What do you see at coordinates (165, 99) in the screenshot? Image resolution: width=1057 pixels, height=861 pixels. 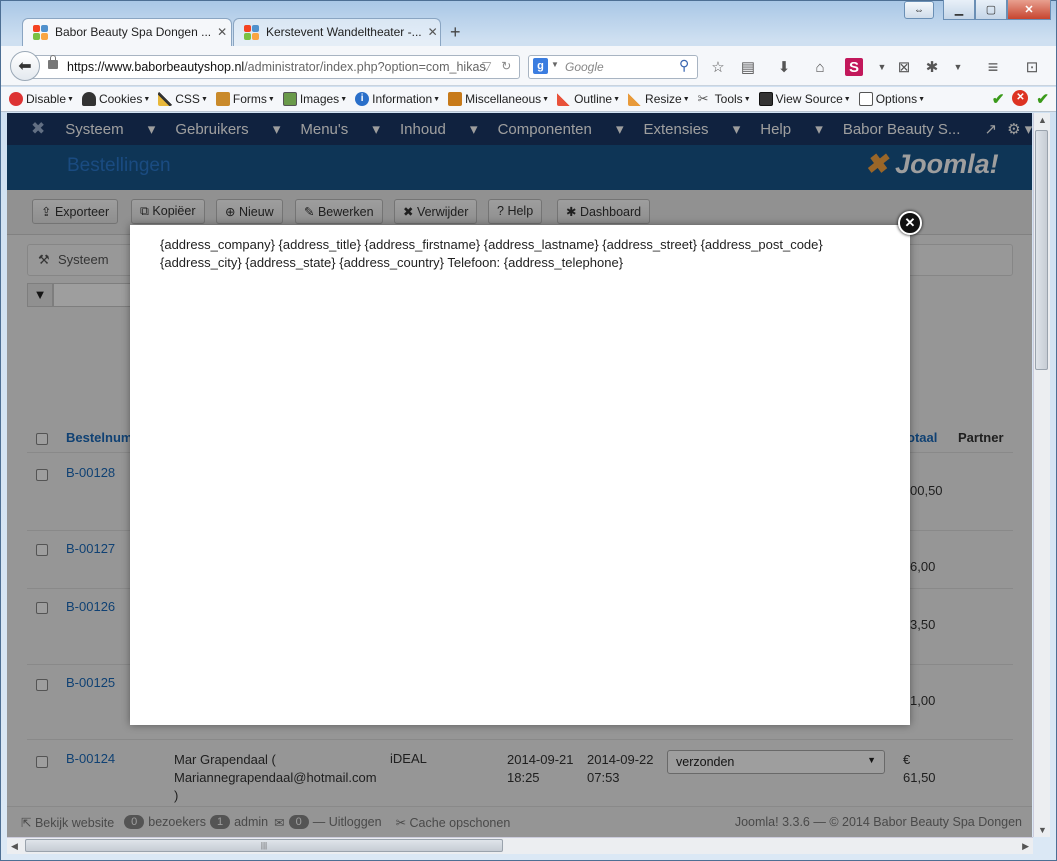 I see `css-pencil-icon` at bounding box center [165, 99].